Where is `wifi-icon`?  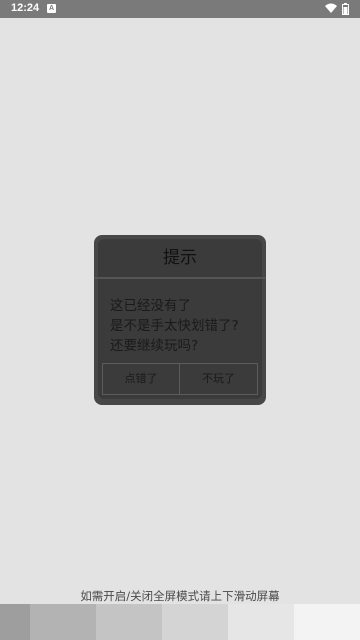 wifi-icon is located at coordinates (331, 8).